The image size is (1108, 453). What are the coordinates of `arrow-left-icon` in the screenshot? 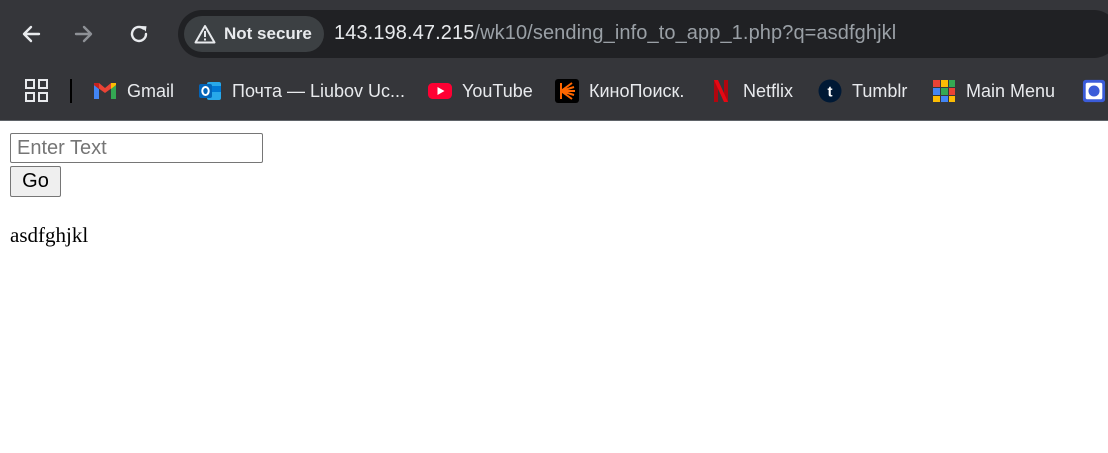 It's located at (31, 34).